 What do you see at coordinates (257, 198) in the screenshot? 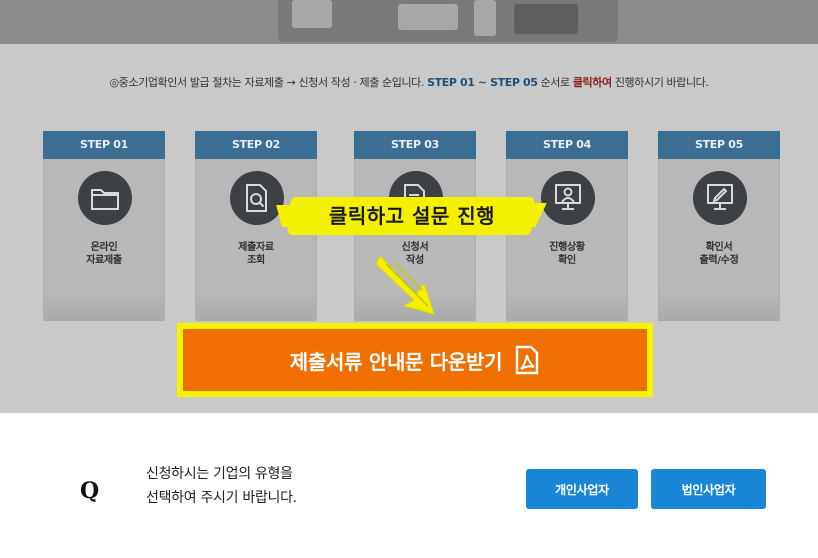
I see `document-search-icon` at bounding box center [257, 198].